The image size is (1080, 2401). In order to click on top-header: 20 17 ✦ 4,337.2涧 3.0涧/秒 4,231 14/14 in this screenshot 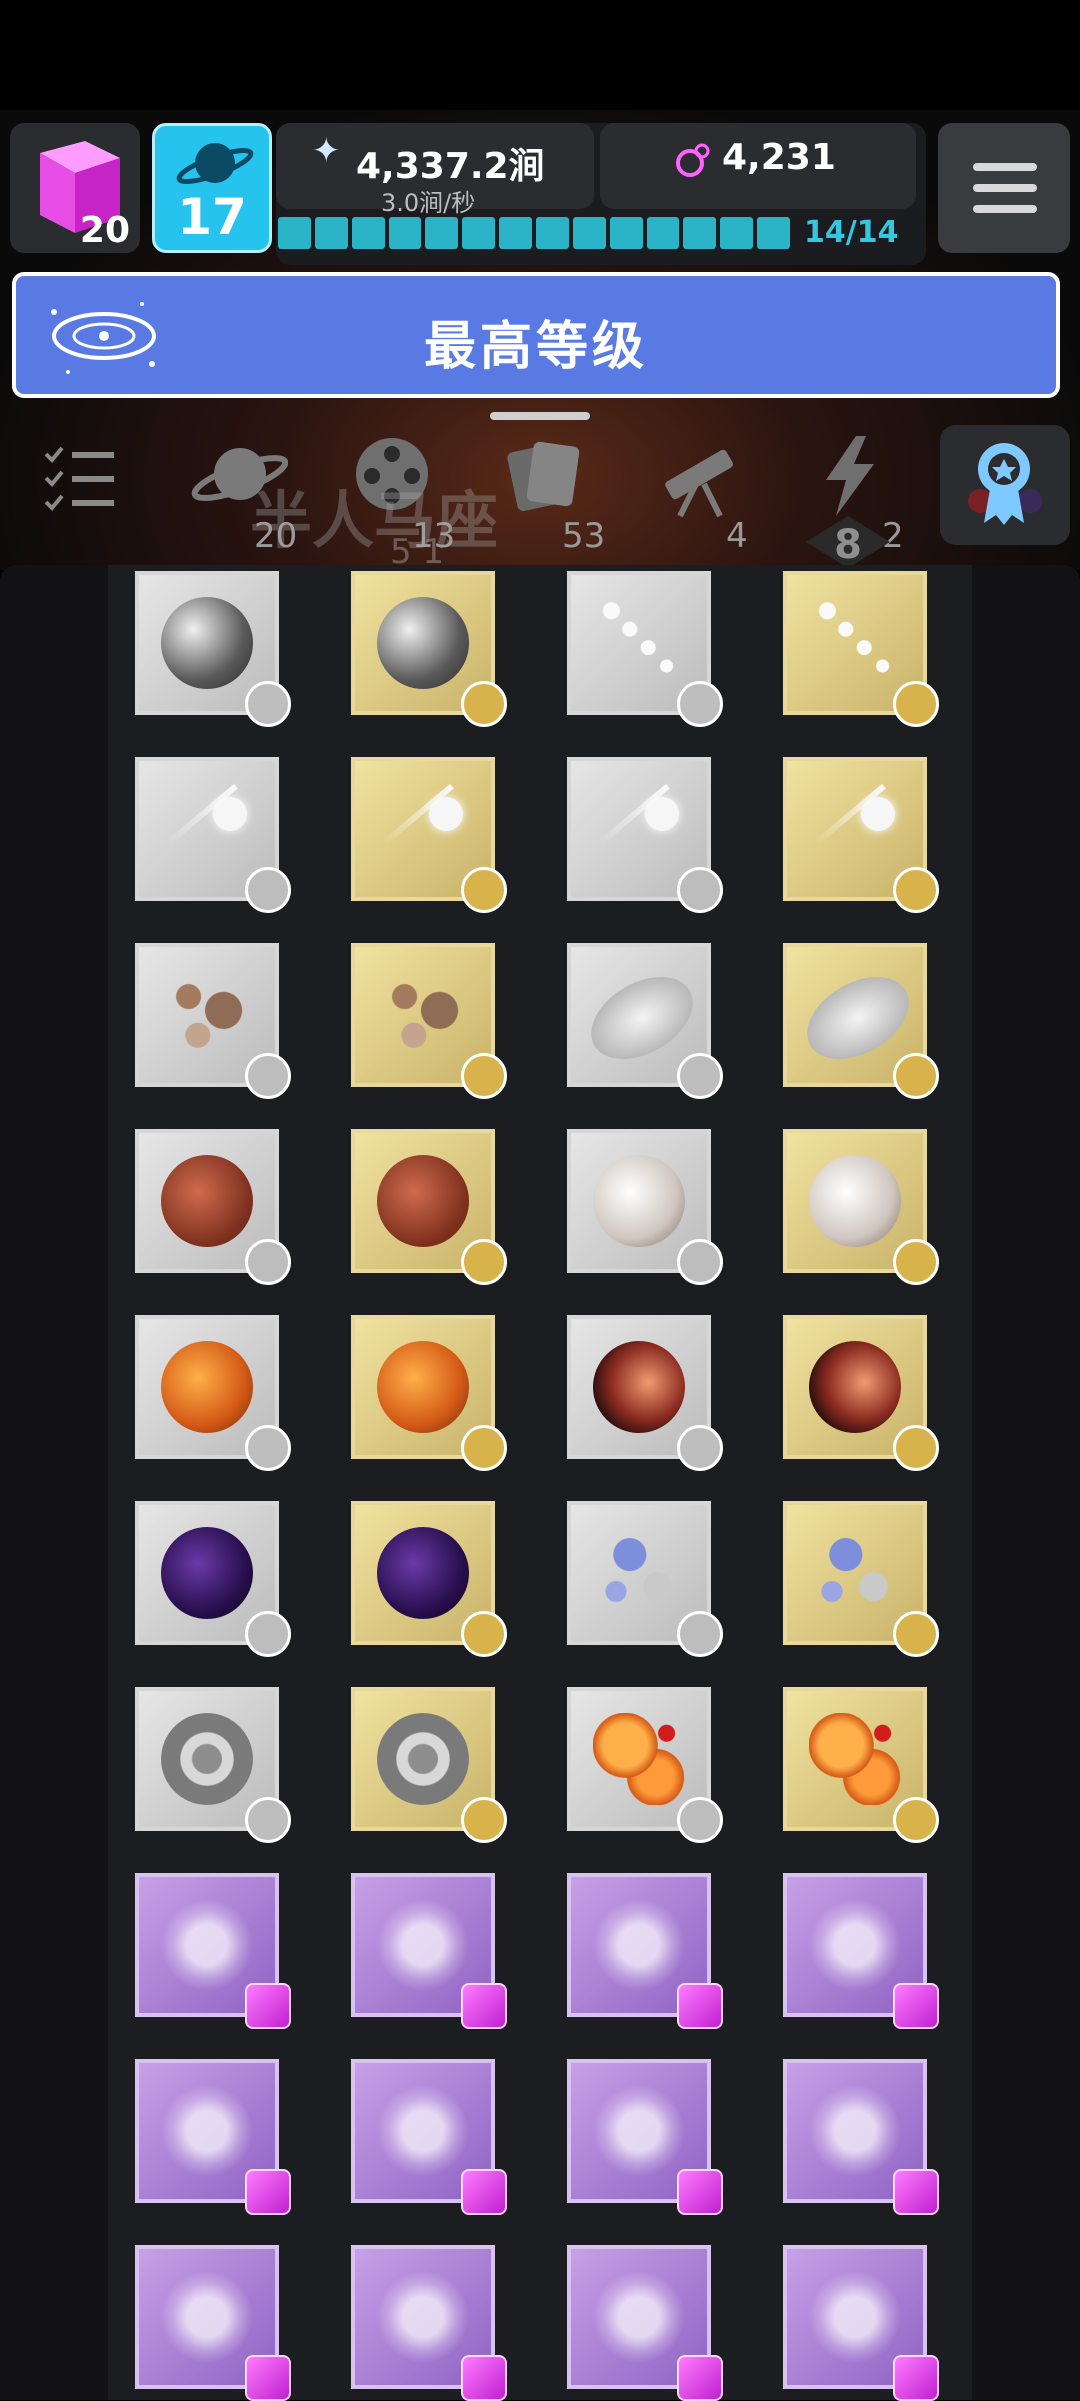, I will do `click(540, 190)`.